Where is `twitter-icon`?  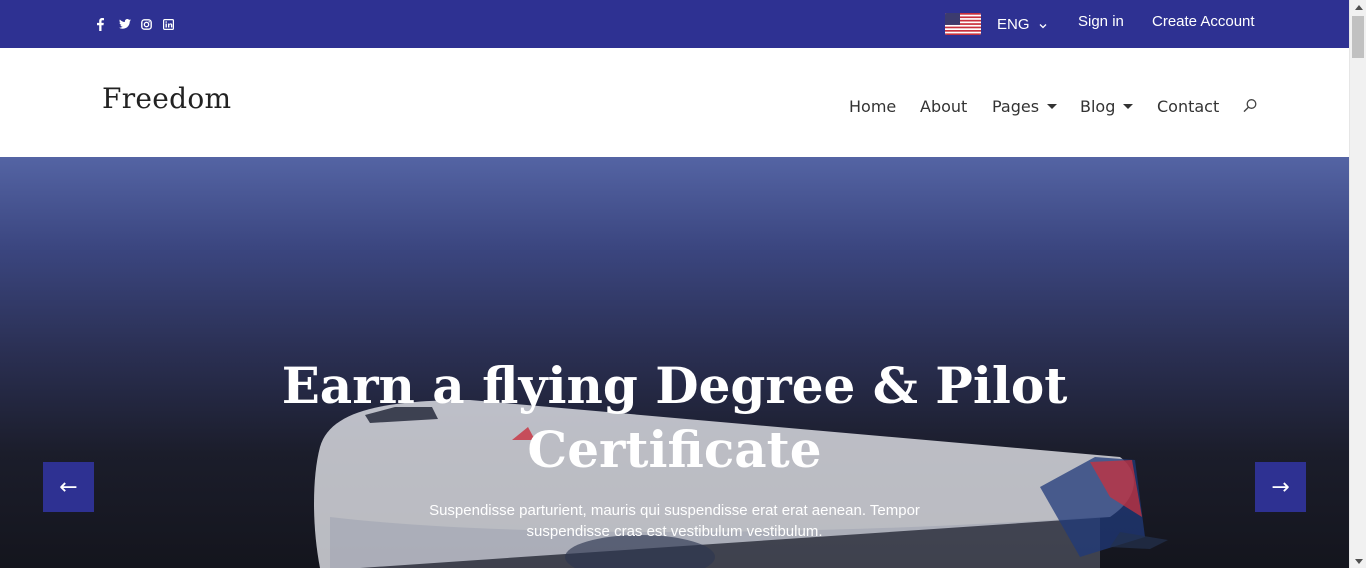
twitter-icon is located at coordinates (130, 24).